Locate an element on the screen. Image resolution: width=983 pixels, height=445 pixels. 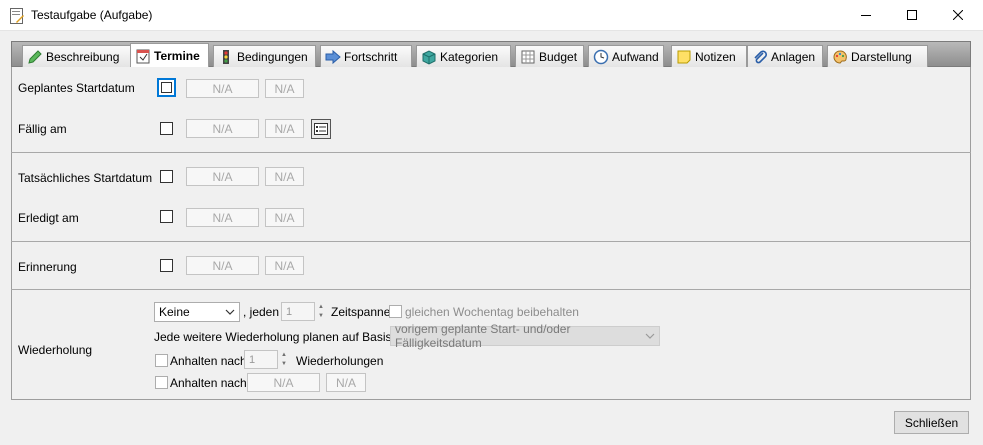
every-label: , jeden is located at coordinates (261, 312).